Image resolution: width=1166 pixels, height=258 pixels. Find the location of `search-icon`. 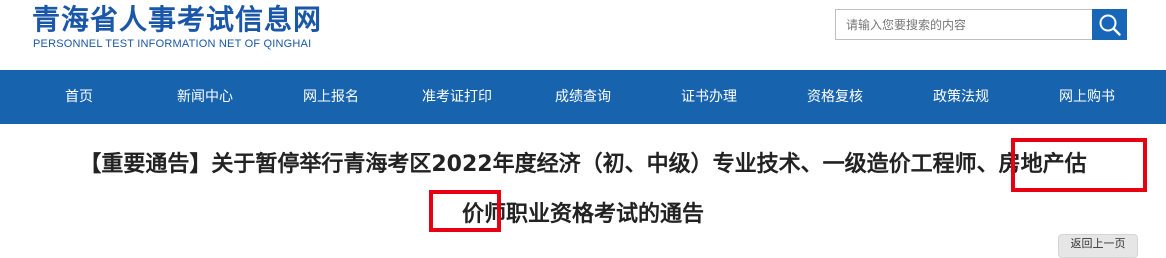

search-icon is located at coordinates (1110, 25).